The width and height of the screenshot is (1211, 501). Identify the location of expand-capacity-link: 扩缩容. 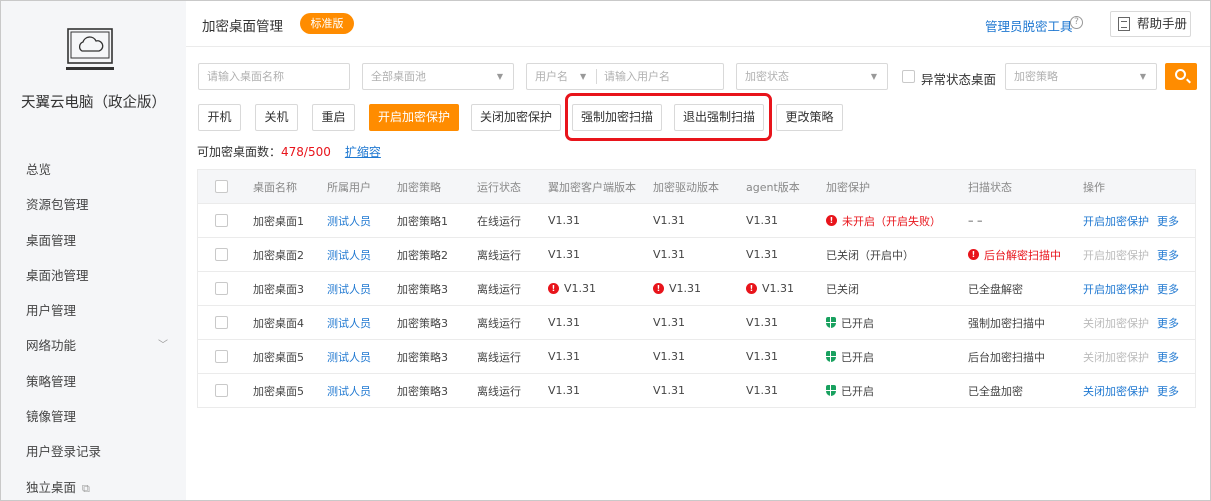
(363, 152).